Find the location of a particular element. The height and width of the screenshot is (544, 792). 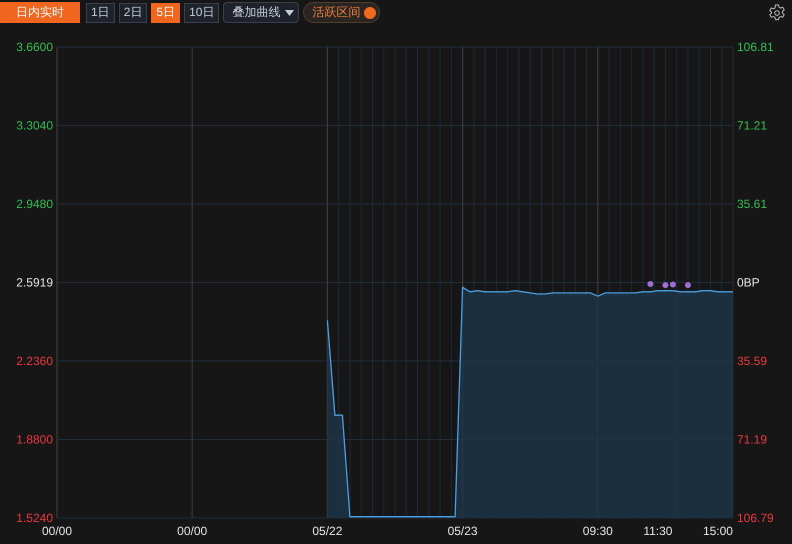

x-axis-label: 15:00 is located at coordinates (717, 531).